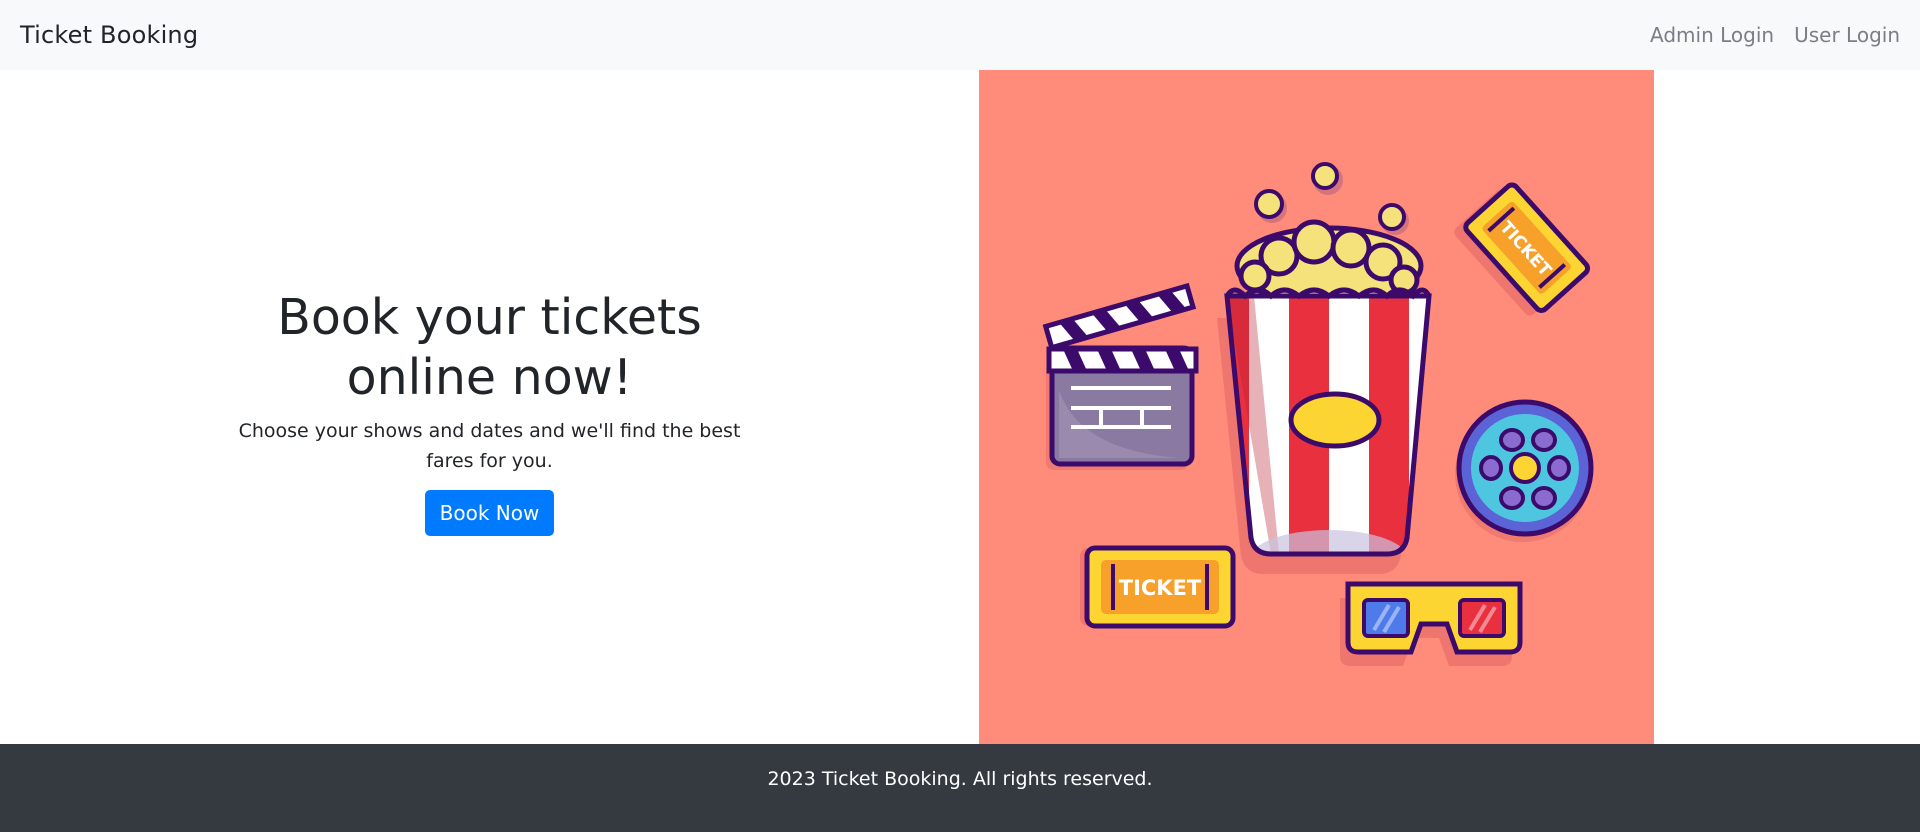 The width and height of the screenshot is (1920, 832). Describe the element at coordinates (1712, 35) in the screenshot. I see `admin-login-link: Admin Login` at that location.